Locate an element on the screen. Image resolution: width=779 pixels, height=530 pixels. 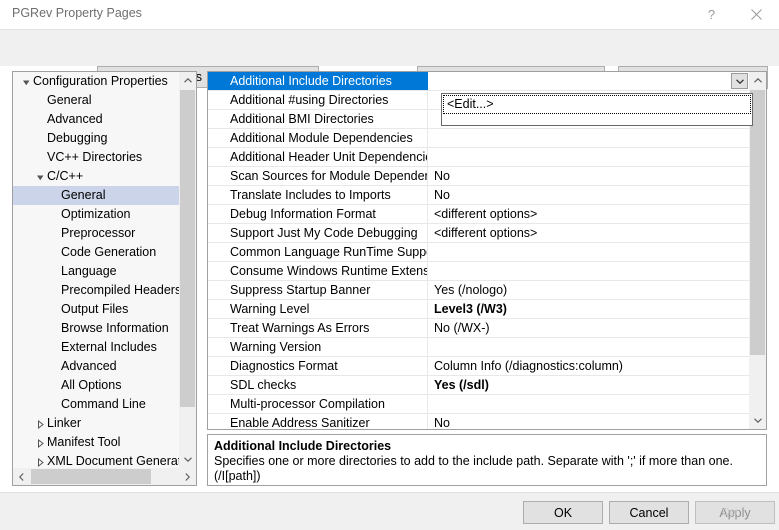
tree-item-xml-document-generator: XML Document Generator is located at coordinates (97, 460).